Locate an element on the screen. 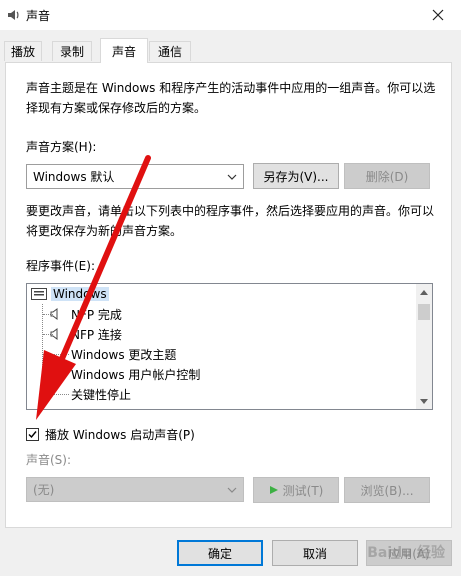 This screenshot has height=576, width=461. play-icon is located at coordinates (273, 490).